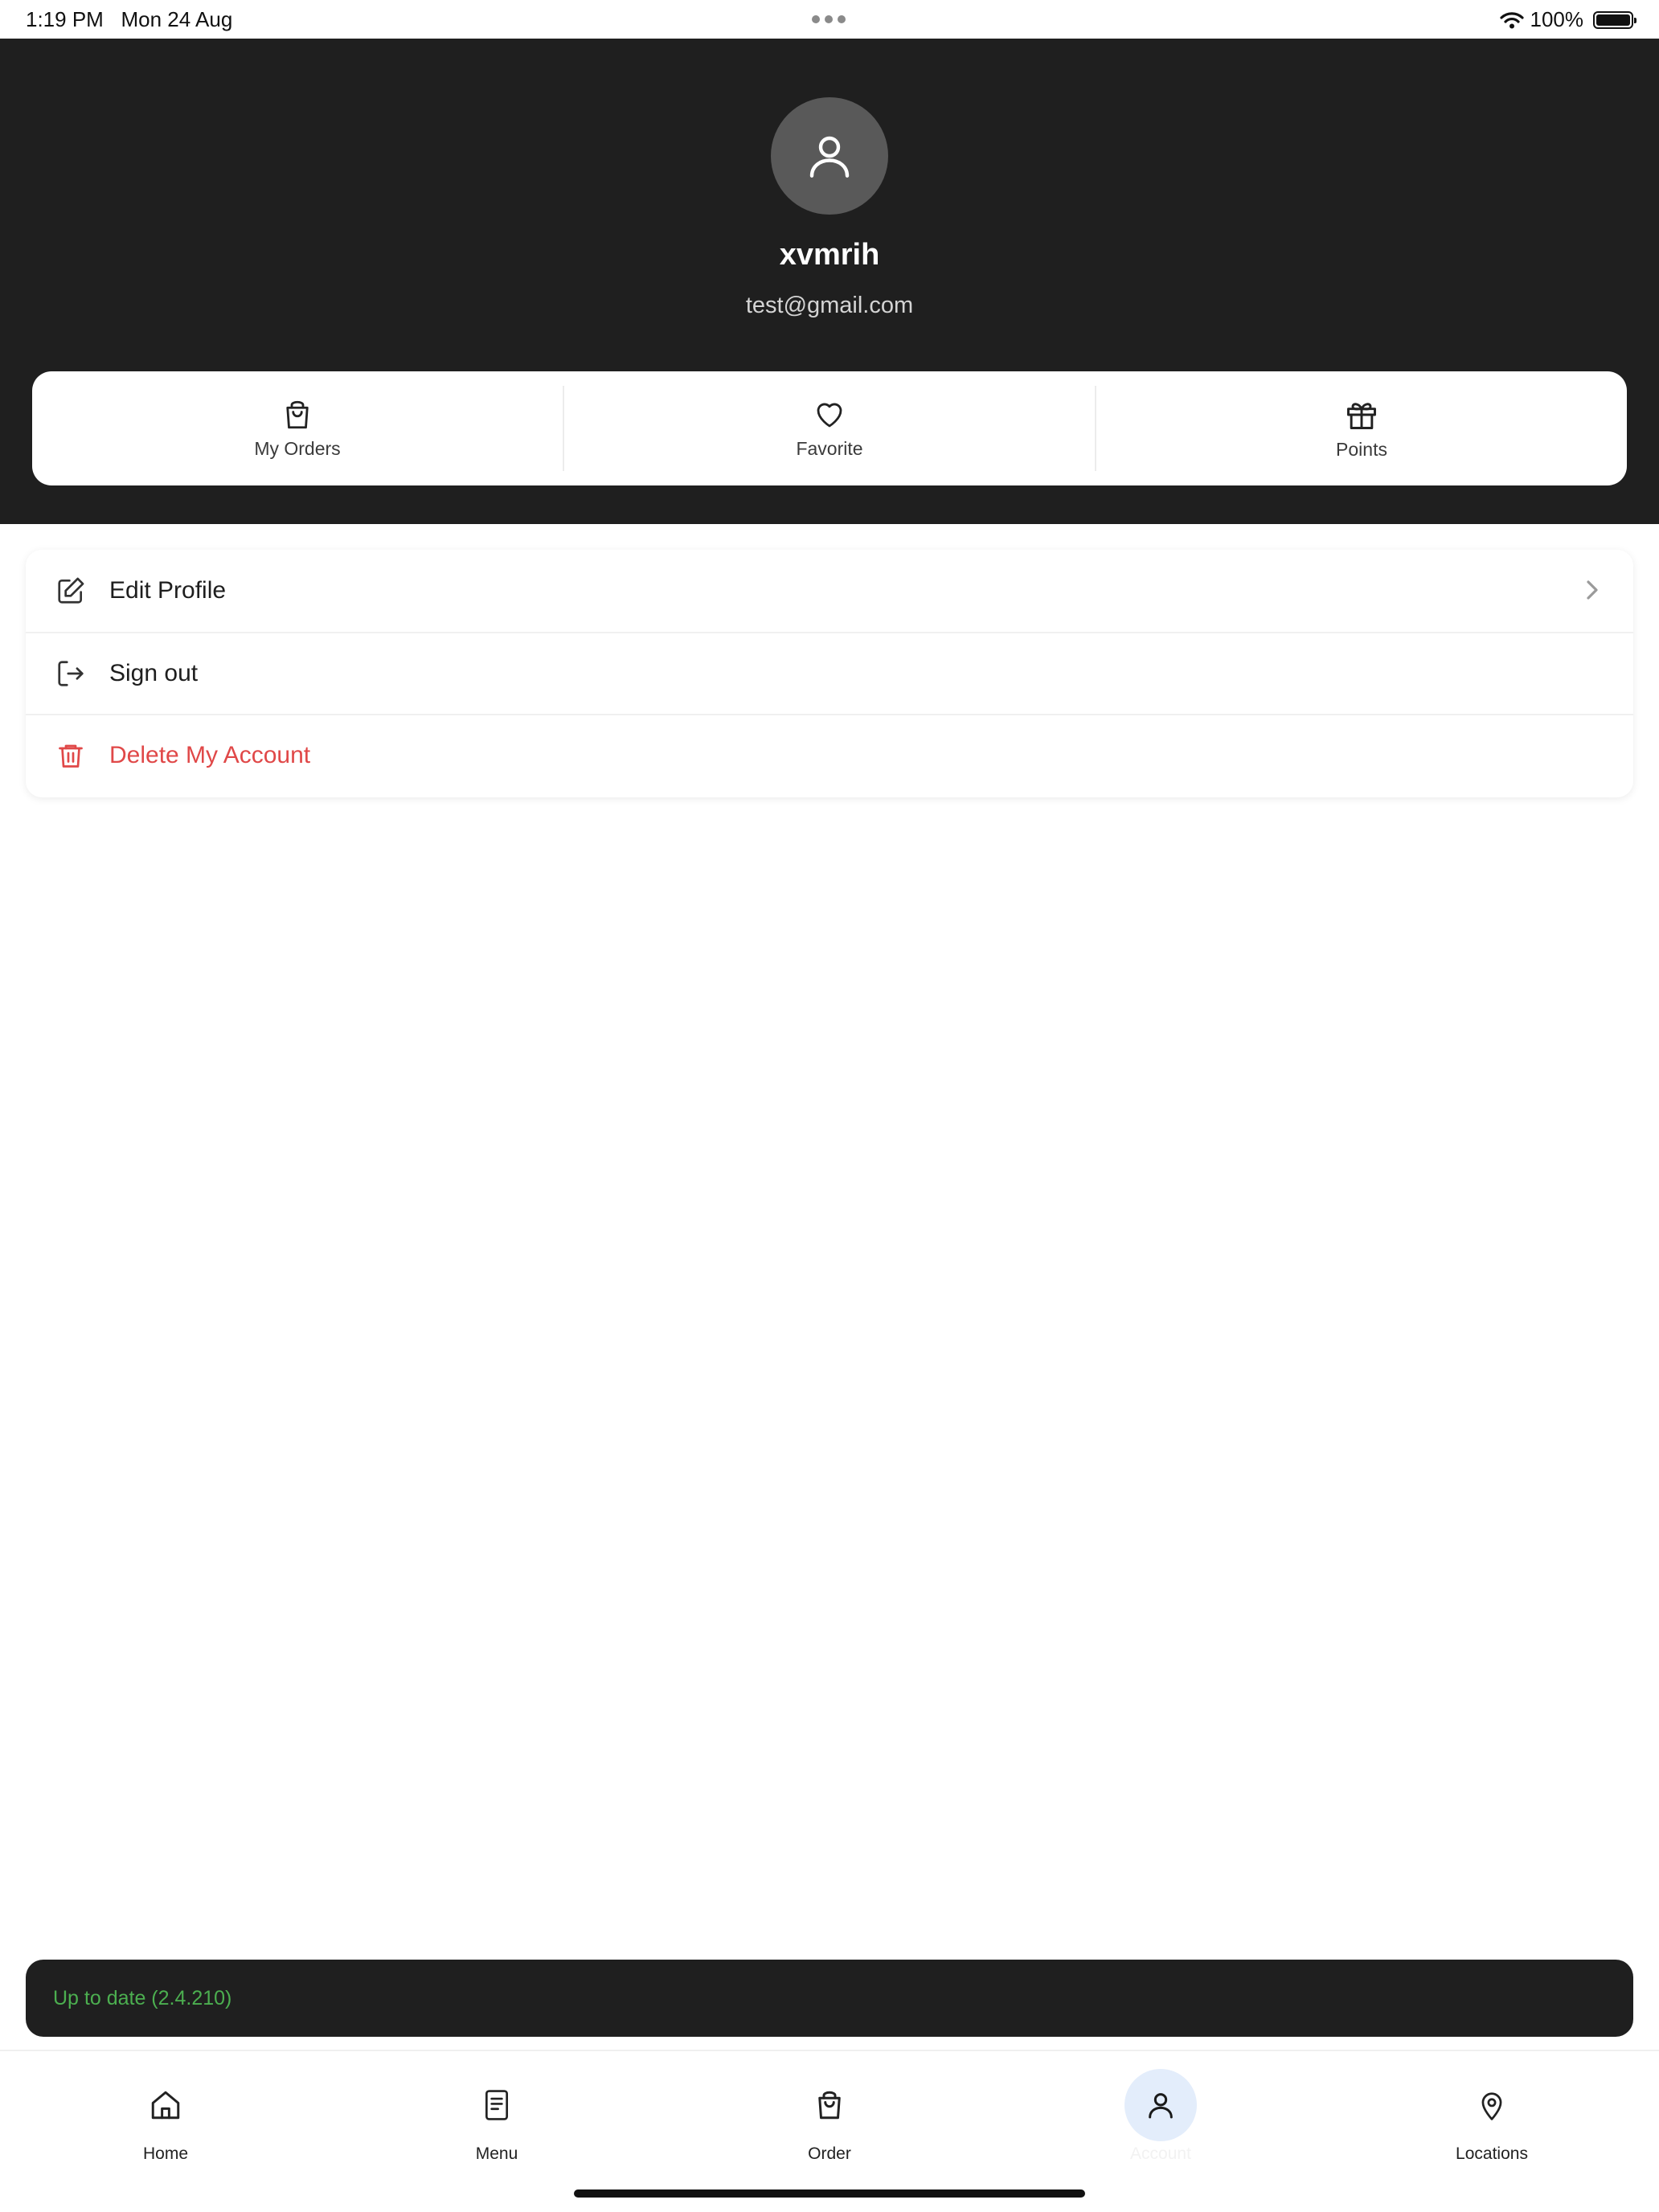 The image size is (1659, 2212). I want to click on bottom-tab-bar: Home Menu Order Account Locations, so click(829, 2131).